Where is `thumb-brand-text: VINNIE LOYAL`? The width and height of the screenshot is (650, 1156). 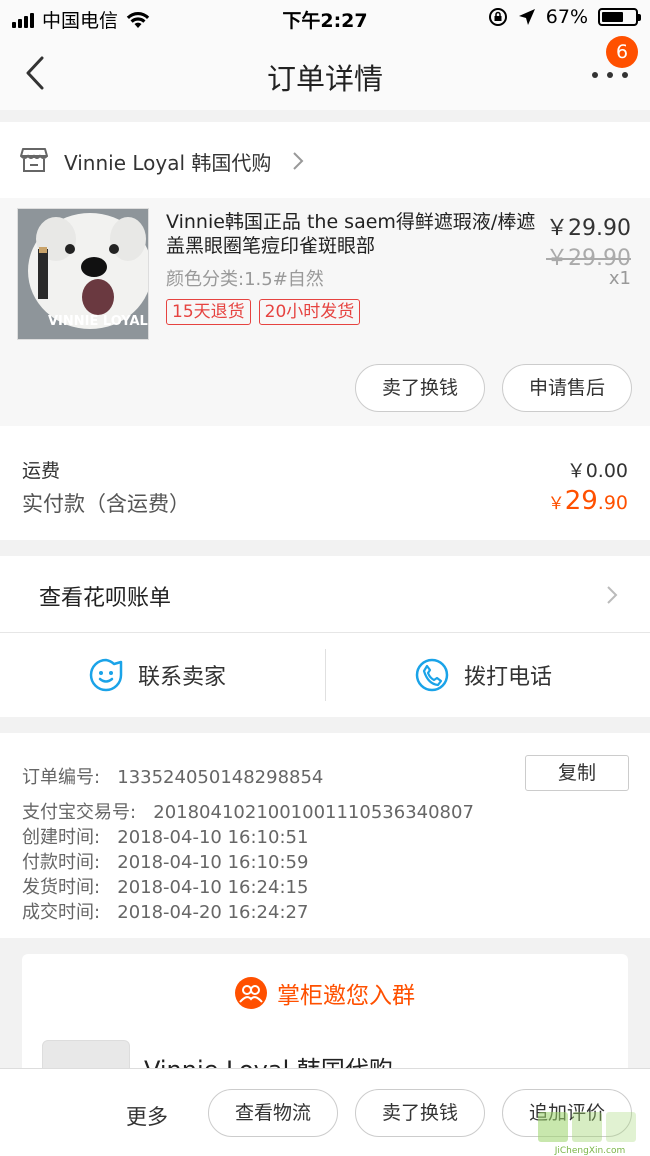
thumb-brand-text: VINNIE LOYAL is located at coordinates (98, 321).